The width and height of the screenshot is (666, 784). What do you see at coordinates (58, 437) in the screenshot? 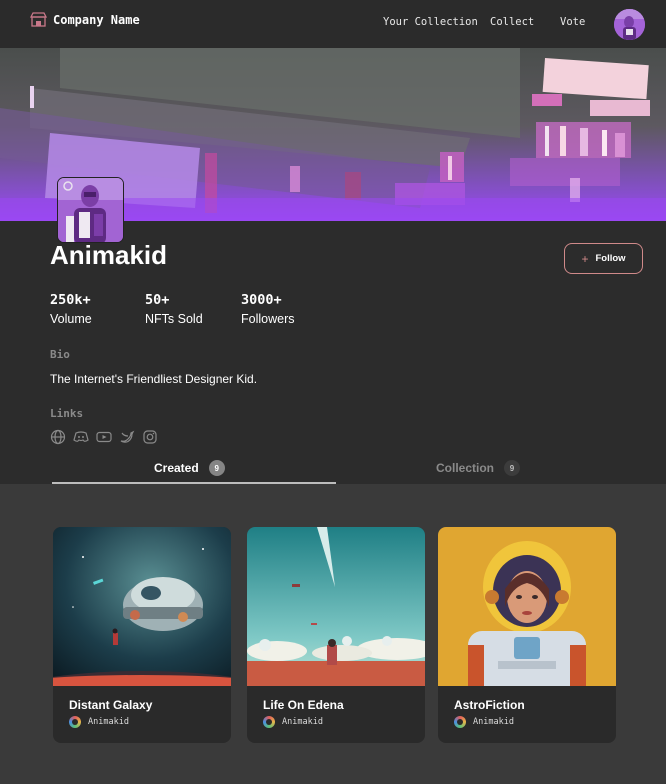
I see `globe-icon` at bounding box center [58, 437].